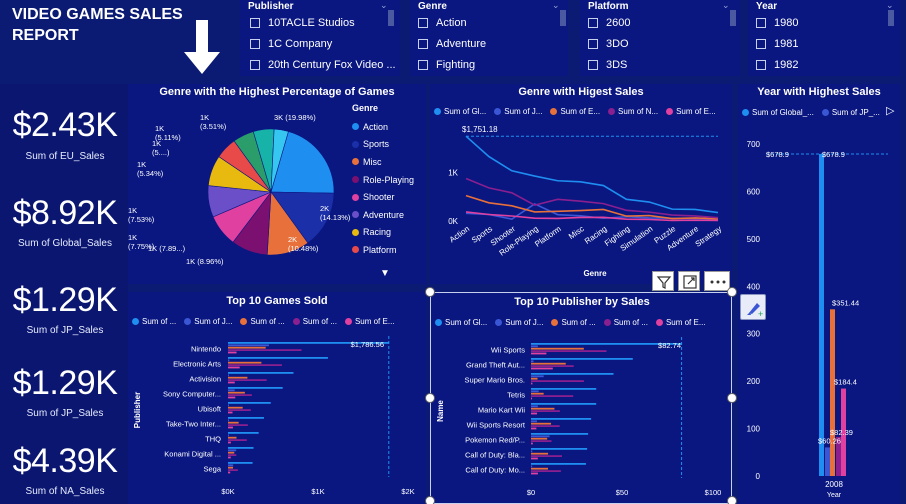 The height and width of the screenshot is (504, 906). Describe the element at coordinates (452, 64) in the screenshot. I see `slicer-option: Fighting` at that location.